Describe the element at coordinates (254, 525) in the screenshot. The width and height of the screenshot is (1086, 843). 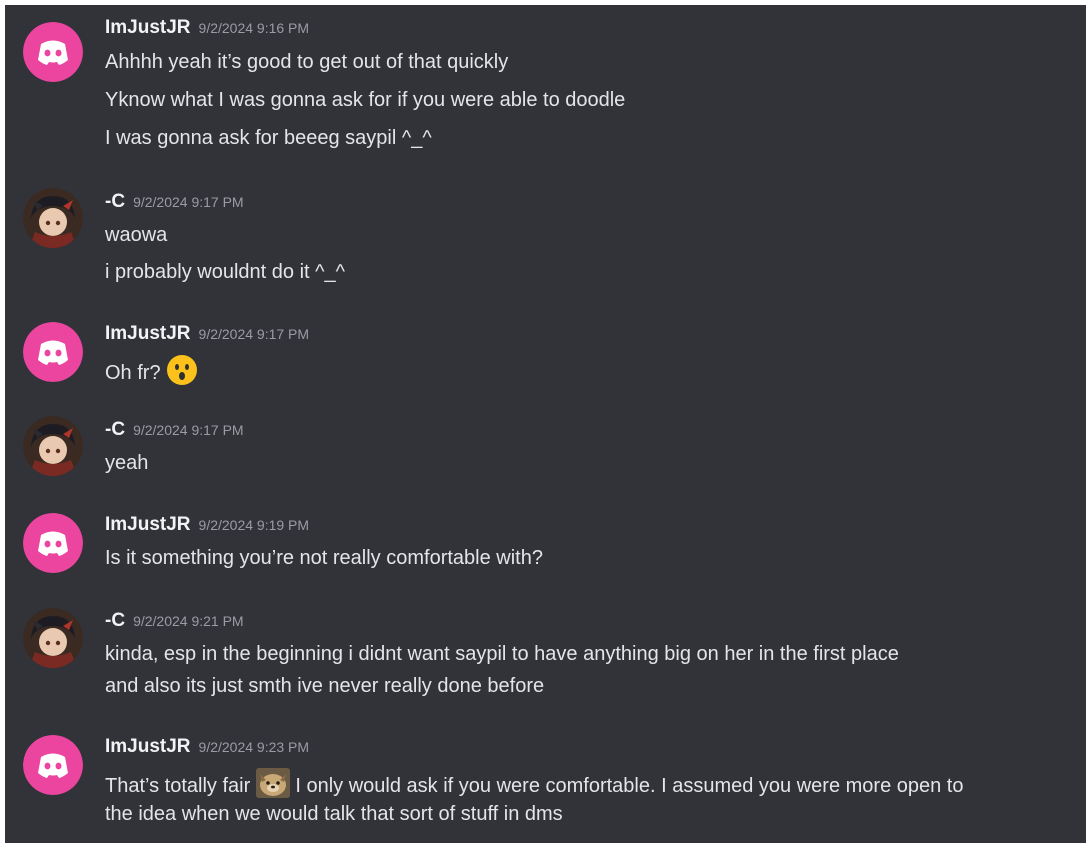
I see `message-timestamp: 9/2/2024 9:19 PM` at that location.